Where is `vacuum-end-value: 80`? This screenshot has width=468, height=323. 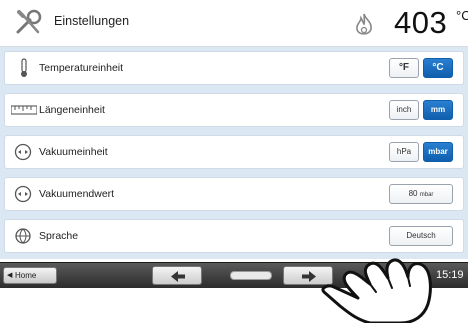 vacuum-end-value: 80 is located at coordinates (413, 193).